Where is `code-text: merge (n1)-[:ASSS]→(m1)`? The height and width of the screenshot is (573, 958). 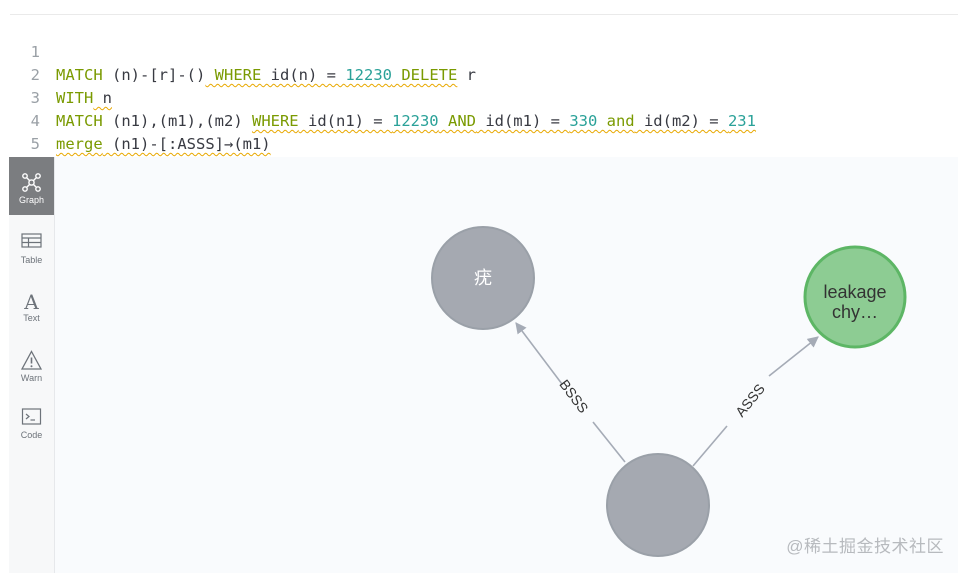 code-text: merge (n1)-[:ASSS]→(m1) is located at coordinates (163, 144).